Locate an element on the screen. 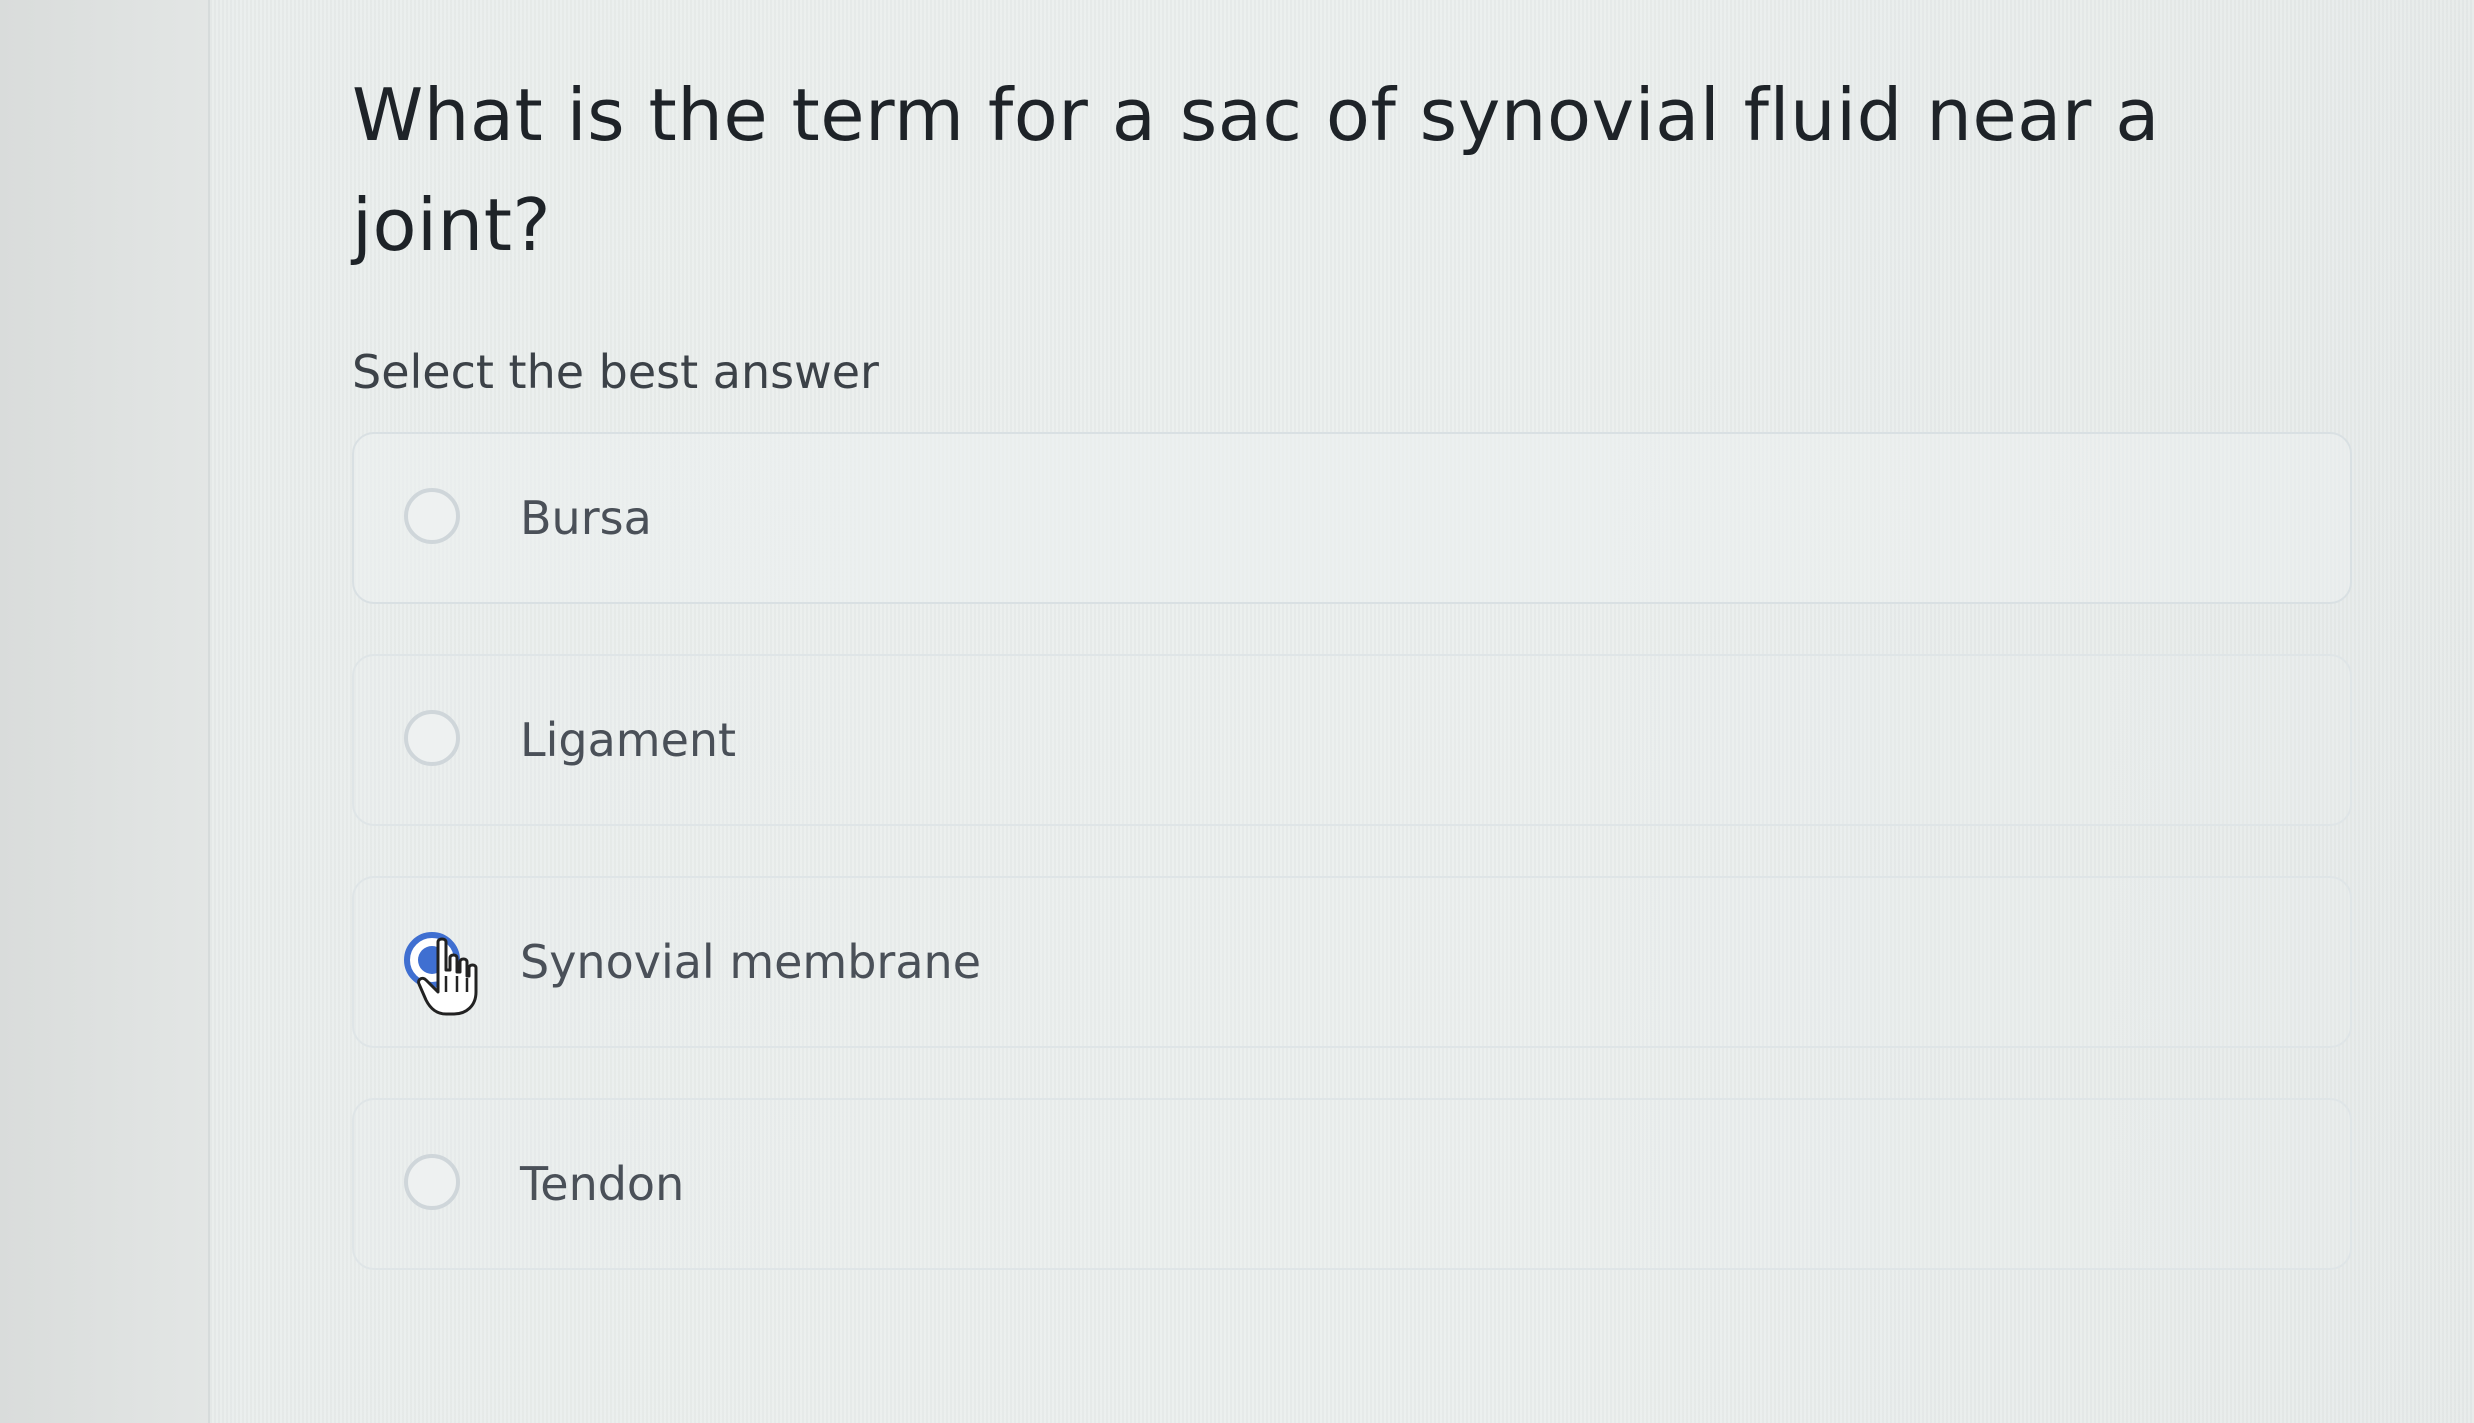 The height and width of the screenshot is (1423, 2474). option-label: Tendon is located at coordinates (602, 1184).